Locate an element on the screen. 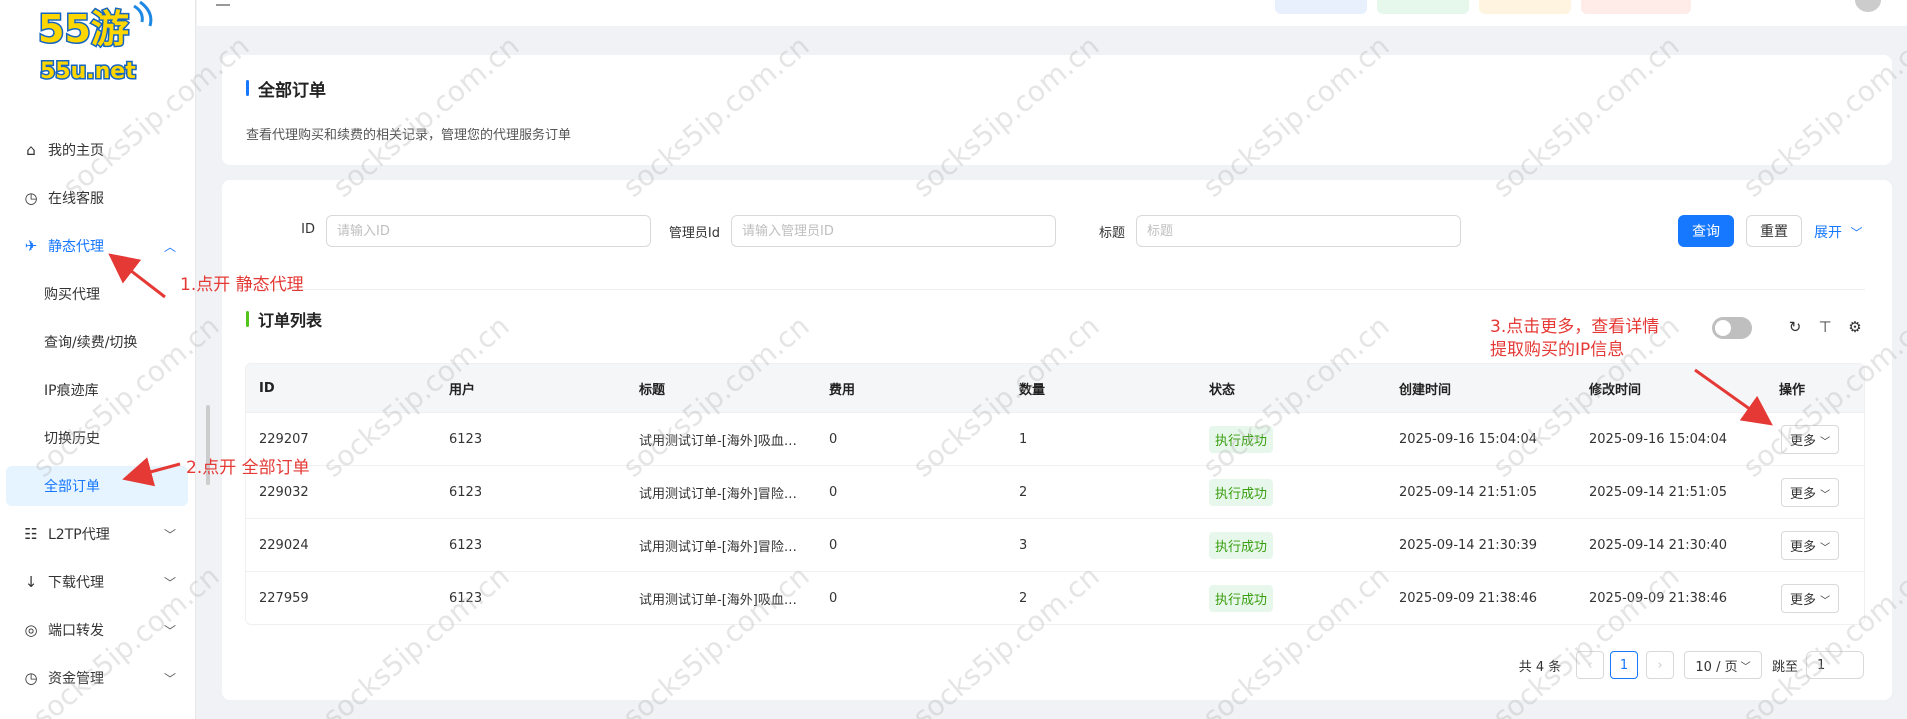 The image size is (1907, 719). column-header-id: ID is located at coordinates (267, 388).